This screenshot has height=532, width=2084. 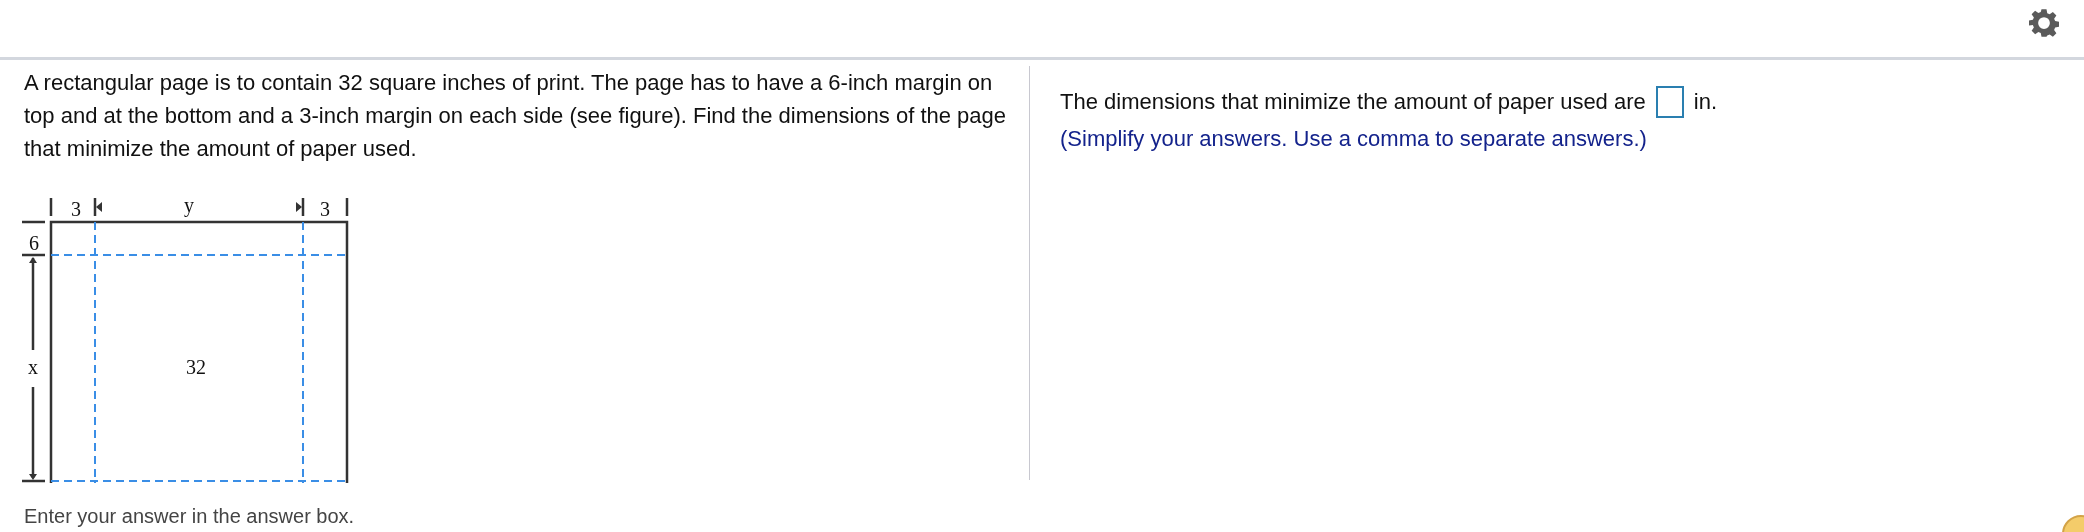 I want to click on hint-text: (Simplify your answers. Use a comma to separate answers.), so click(x=1354, y=139).